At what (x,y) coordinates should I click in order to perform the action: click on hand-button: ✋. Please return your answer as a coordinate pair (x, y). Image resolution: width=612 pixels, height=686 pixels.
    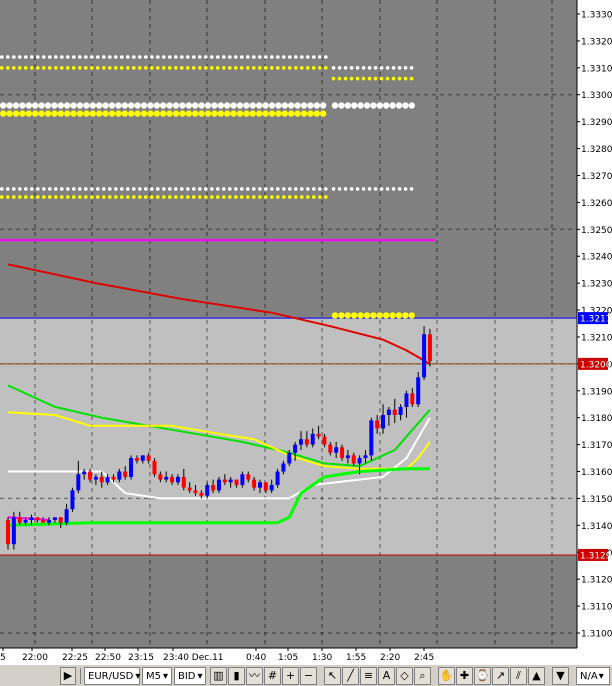
    Looking at the image, I should click on (446, 676).